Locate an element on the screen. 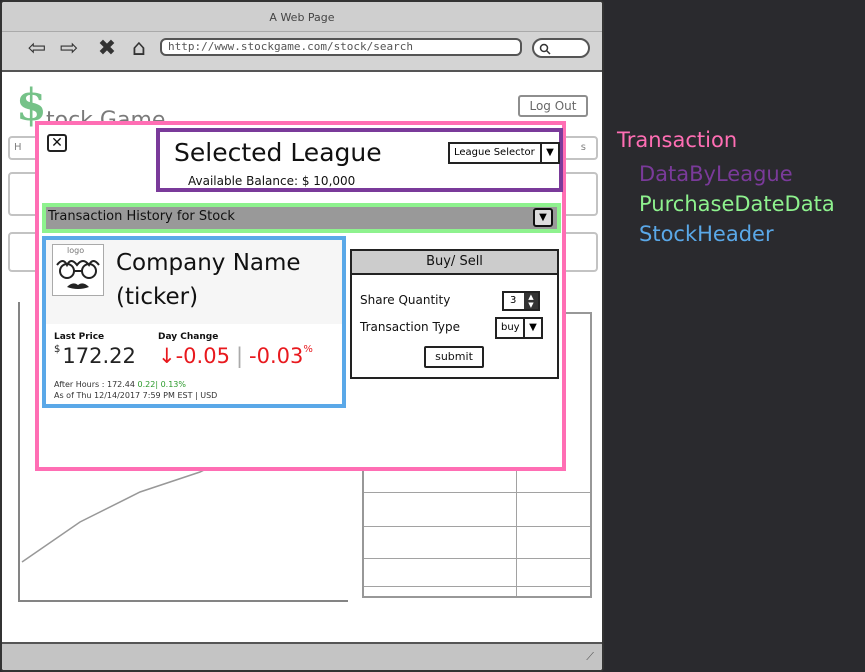 The image size is (865, 672). down-arrow-icon: ↓ is located at coordinates (167, 356).